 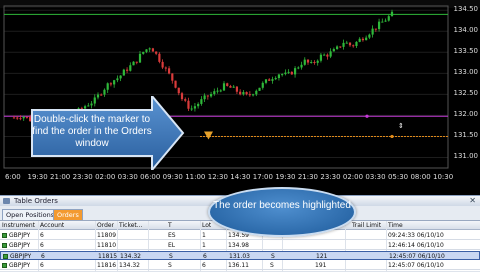 What do you see at coordinates (105, 225) in the screenshot?
I see `col-order: Order` at bounding box center [105, 225].